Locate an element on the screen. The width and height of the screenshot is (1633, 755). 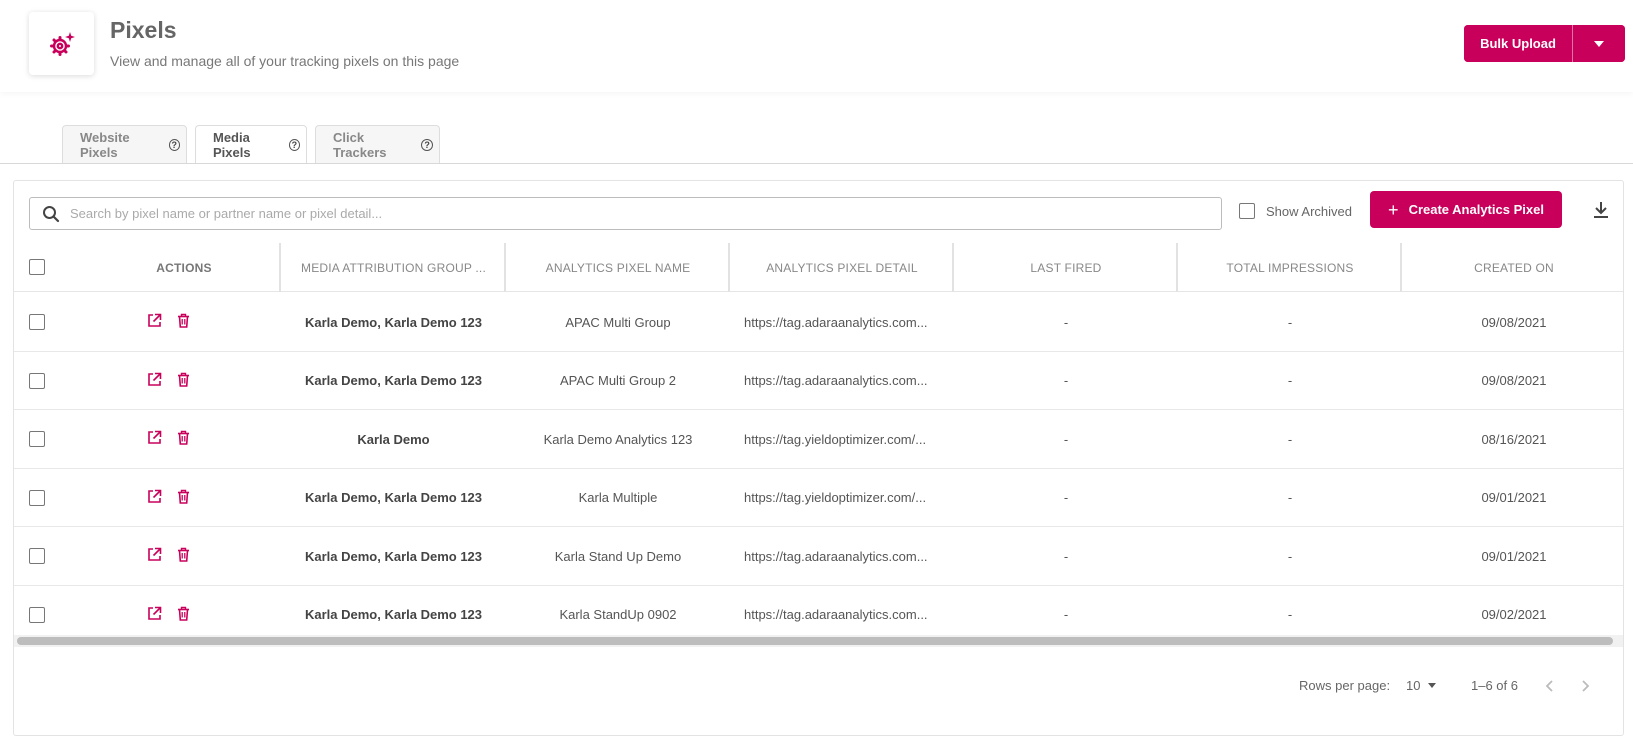
tab-website-pixels: Website Pixels ? is located at coordinates (124, 144).